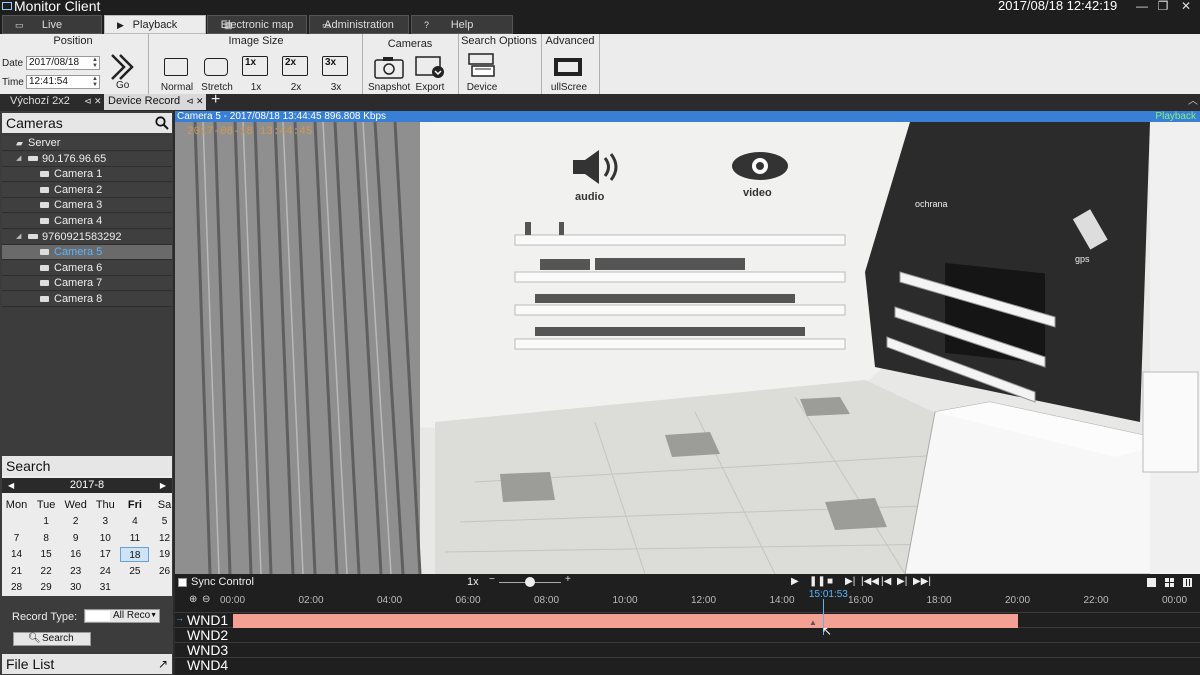 This screenshot has height=675, width=1200. Describe the element at coordinates (850, 581) in the screenshot. I see `step-forward-icon: ▶|` at that location.